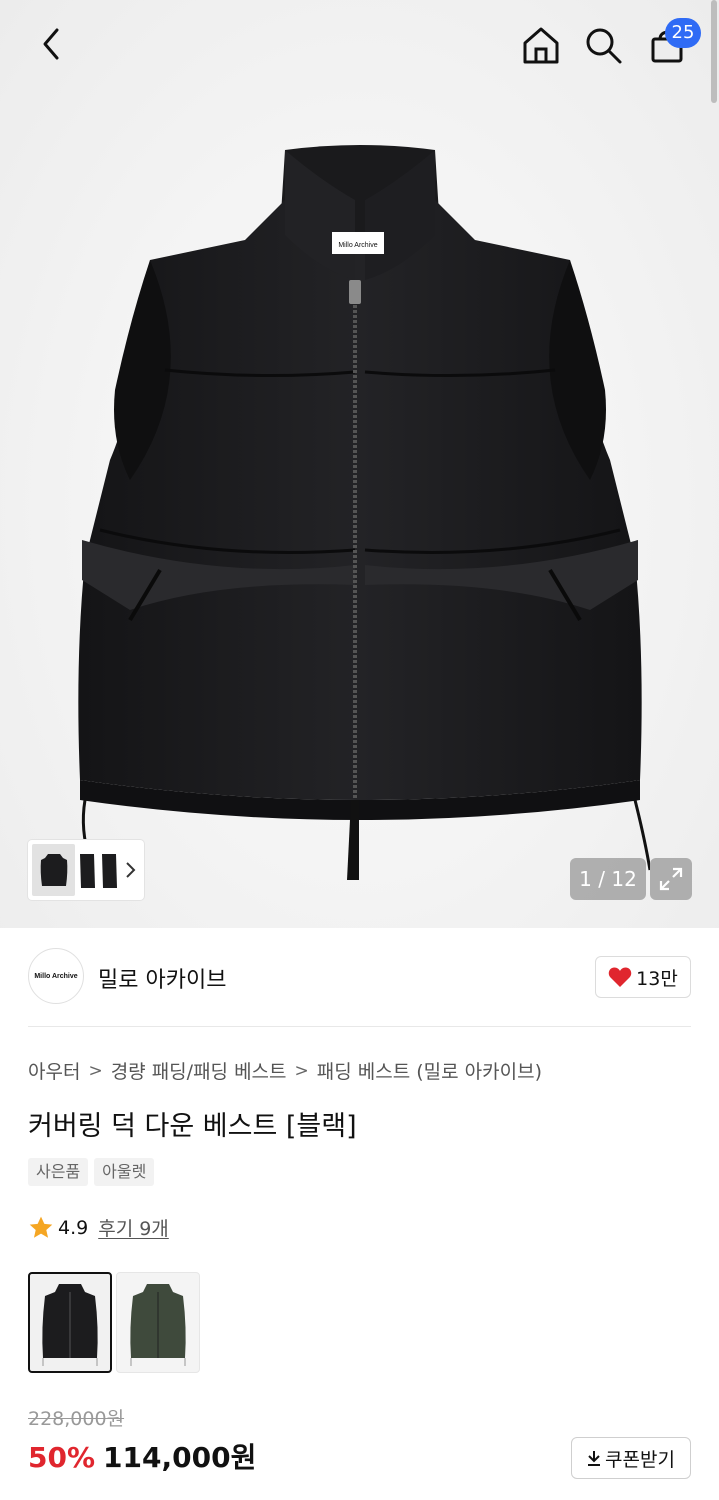 Image resolution: width=719 pixels, height=1500 pixels. I want to click on variant-green, so click(158, 1322).